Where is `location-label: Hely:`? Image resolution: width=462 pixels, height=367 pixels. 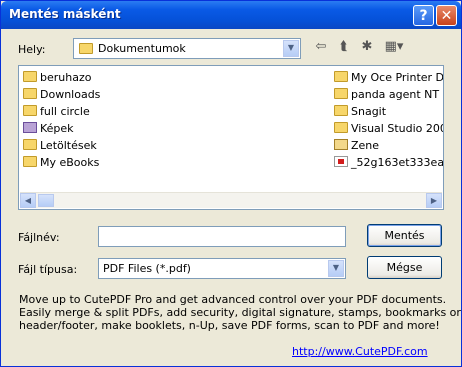
location-label: Hely: is located at coordinates (32, 49).